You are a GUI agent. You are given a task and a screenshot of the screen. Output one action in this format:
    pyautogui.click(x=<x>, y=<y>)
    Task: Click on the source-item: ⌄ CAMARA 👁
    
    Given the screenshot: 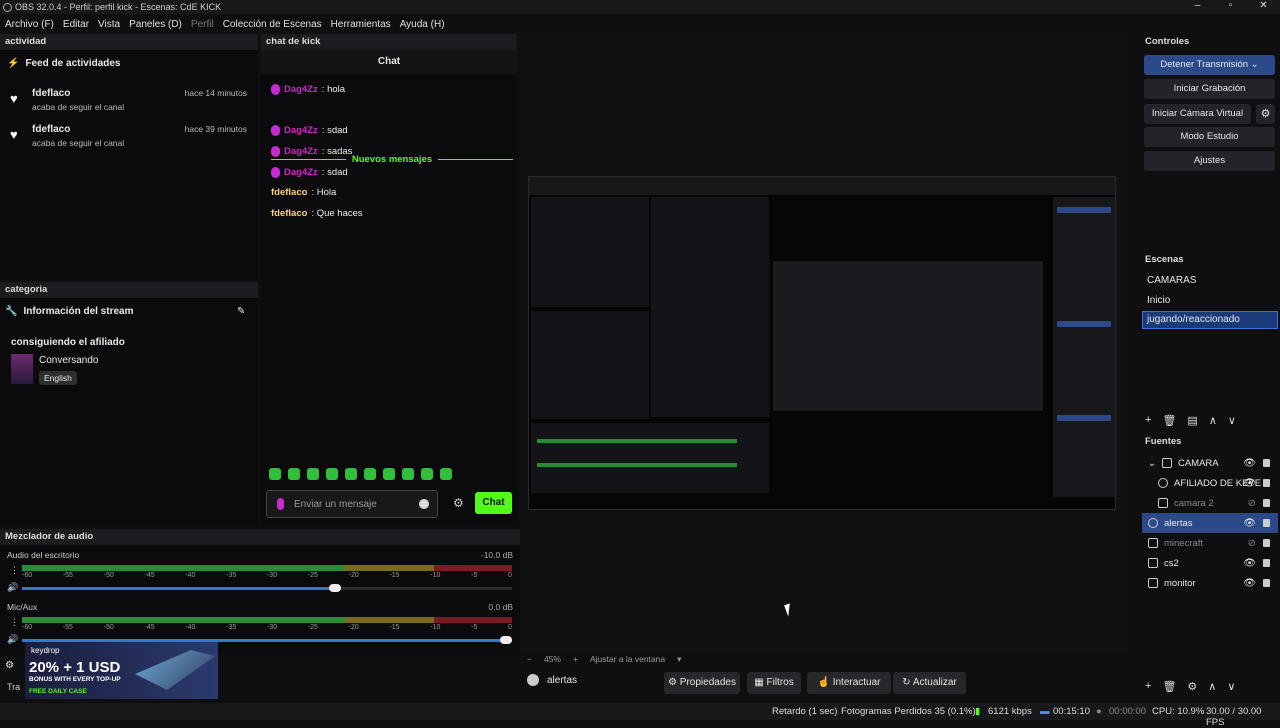 What is the action you would take?
    pyautogui.click(x=1210, y=463)
    